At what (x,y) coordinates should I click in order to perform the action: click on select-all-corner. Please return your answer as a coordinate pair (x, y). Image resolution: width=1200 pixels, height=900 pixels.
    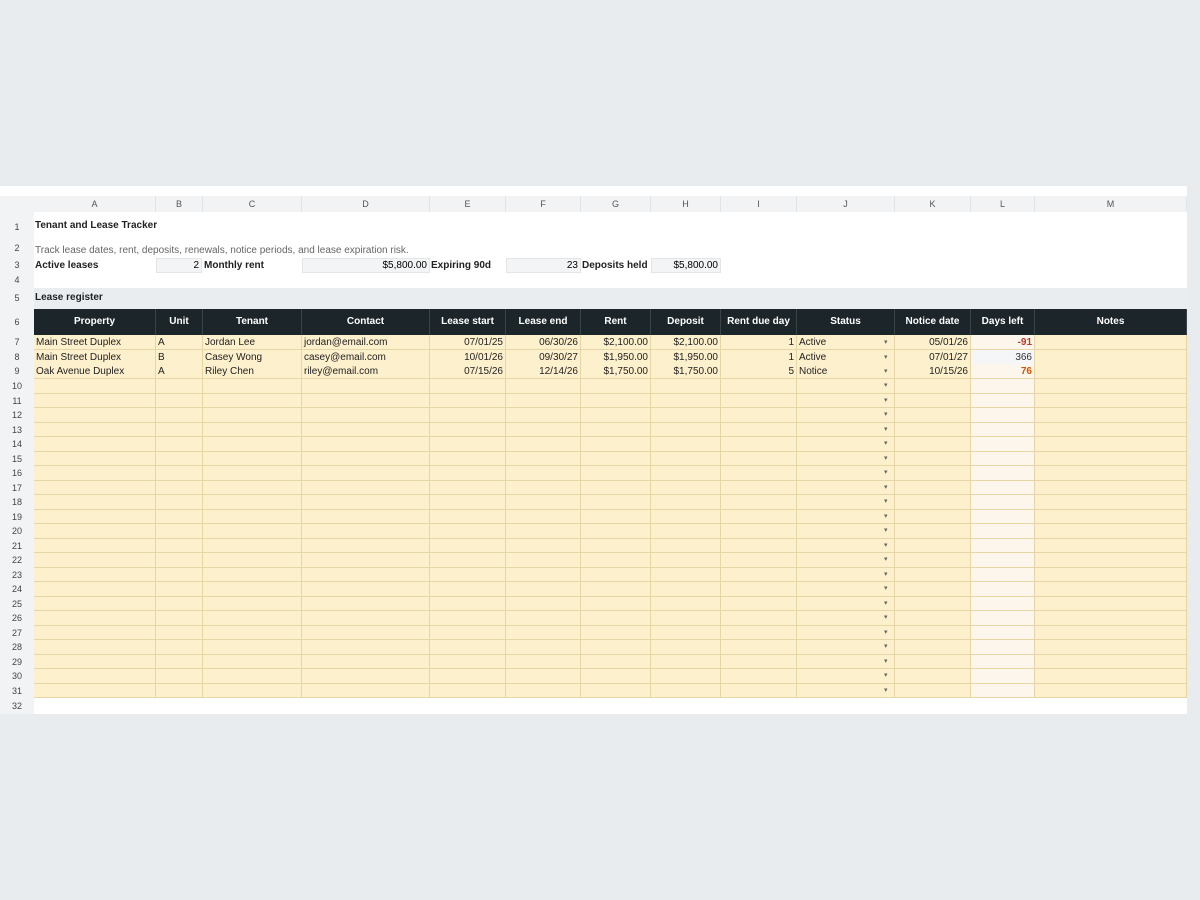
    Looking at the image, I should click on (17, 204).